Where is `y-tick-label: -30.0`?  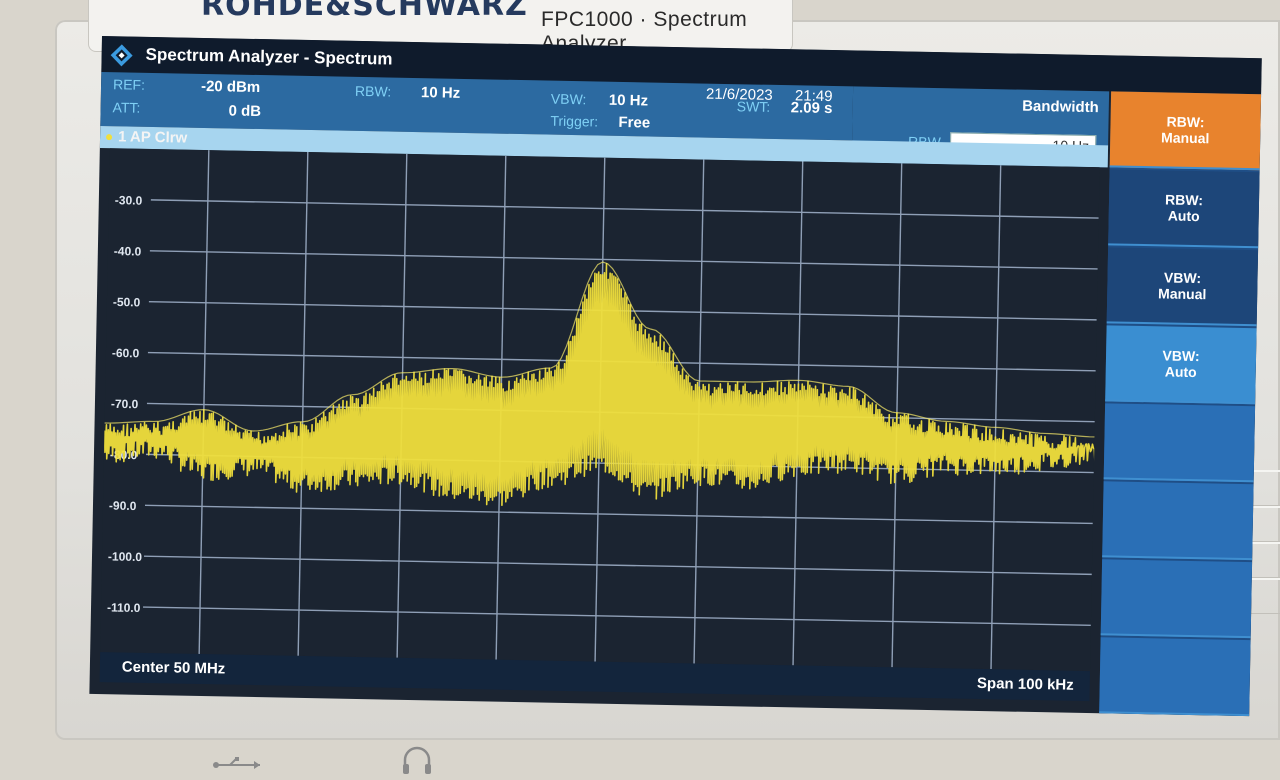
y-tick-label: -30.0 is located at coordinates (129, 200).